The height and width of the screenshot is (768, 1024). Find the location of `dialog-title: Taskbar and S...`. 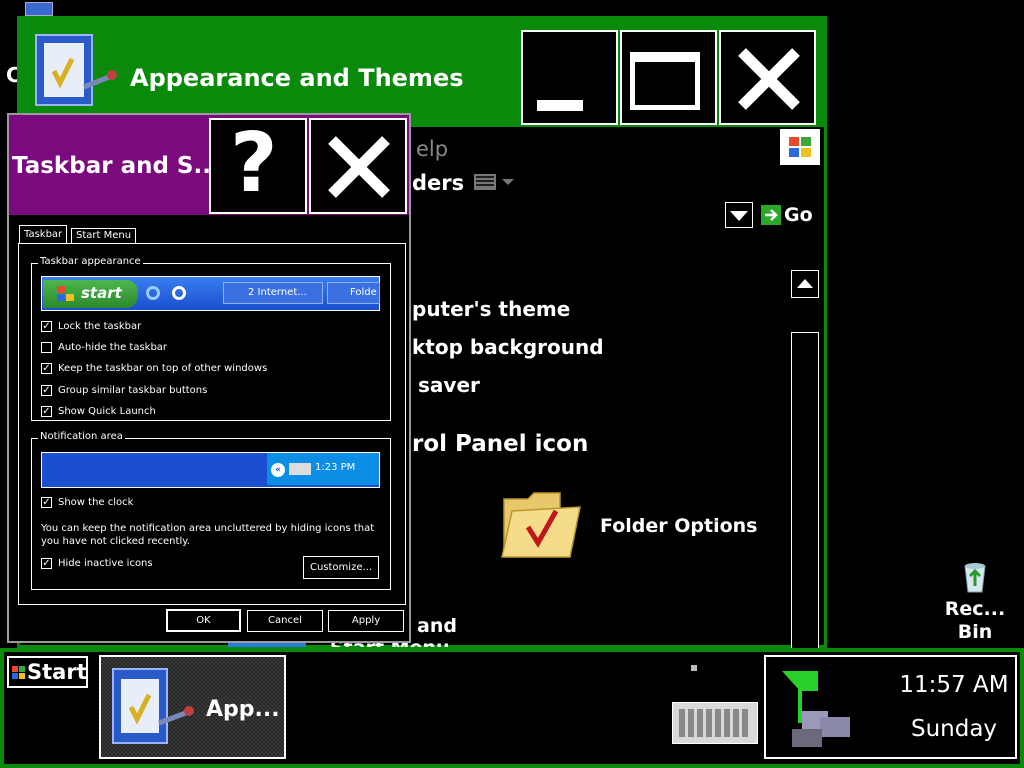

dialog-title: Taskbar and S... is located at coordinates (116, 166).